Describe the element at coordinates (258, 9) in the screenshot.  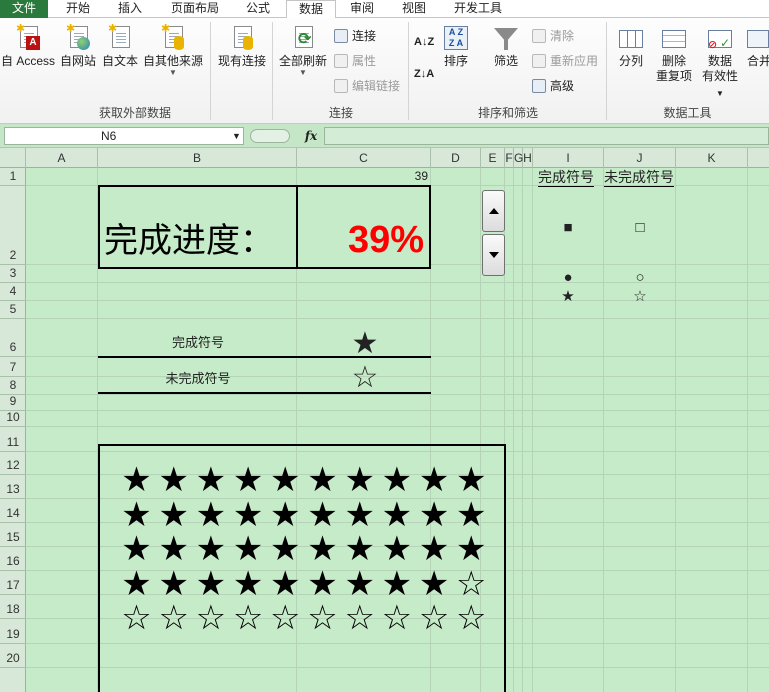
I see `tab-formulas: 公式` at that location.